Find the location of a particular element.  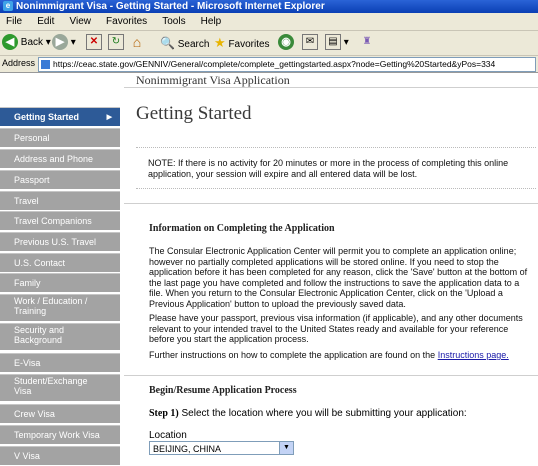

home-icon: ⌂ is located at coordinates (137, 42).